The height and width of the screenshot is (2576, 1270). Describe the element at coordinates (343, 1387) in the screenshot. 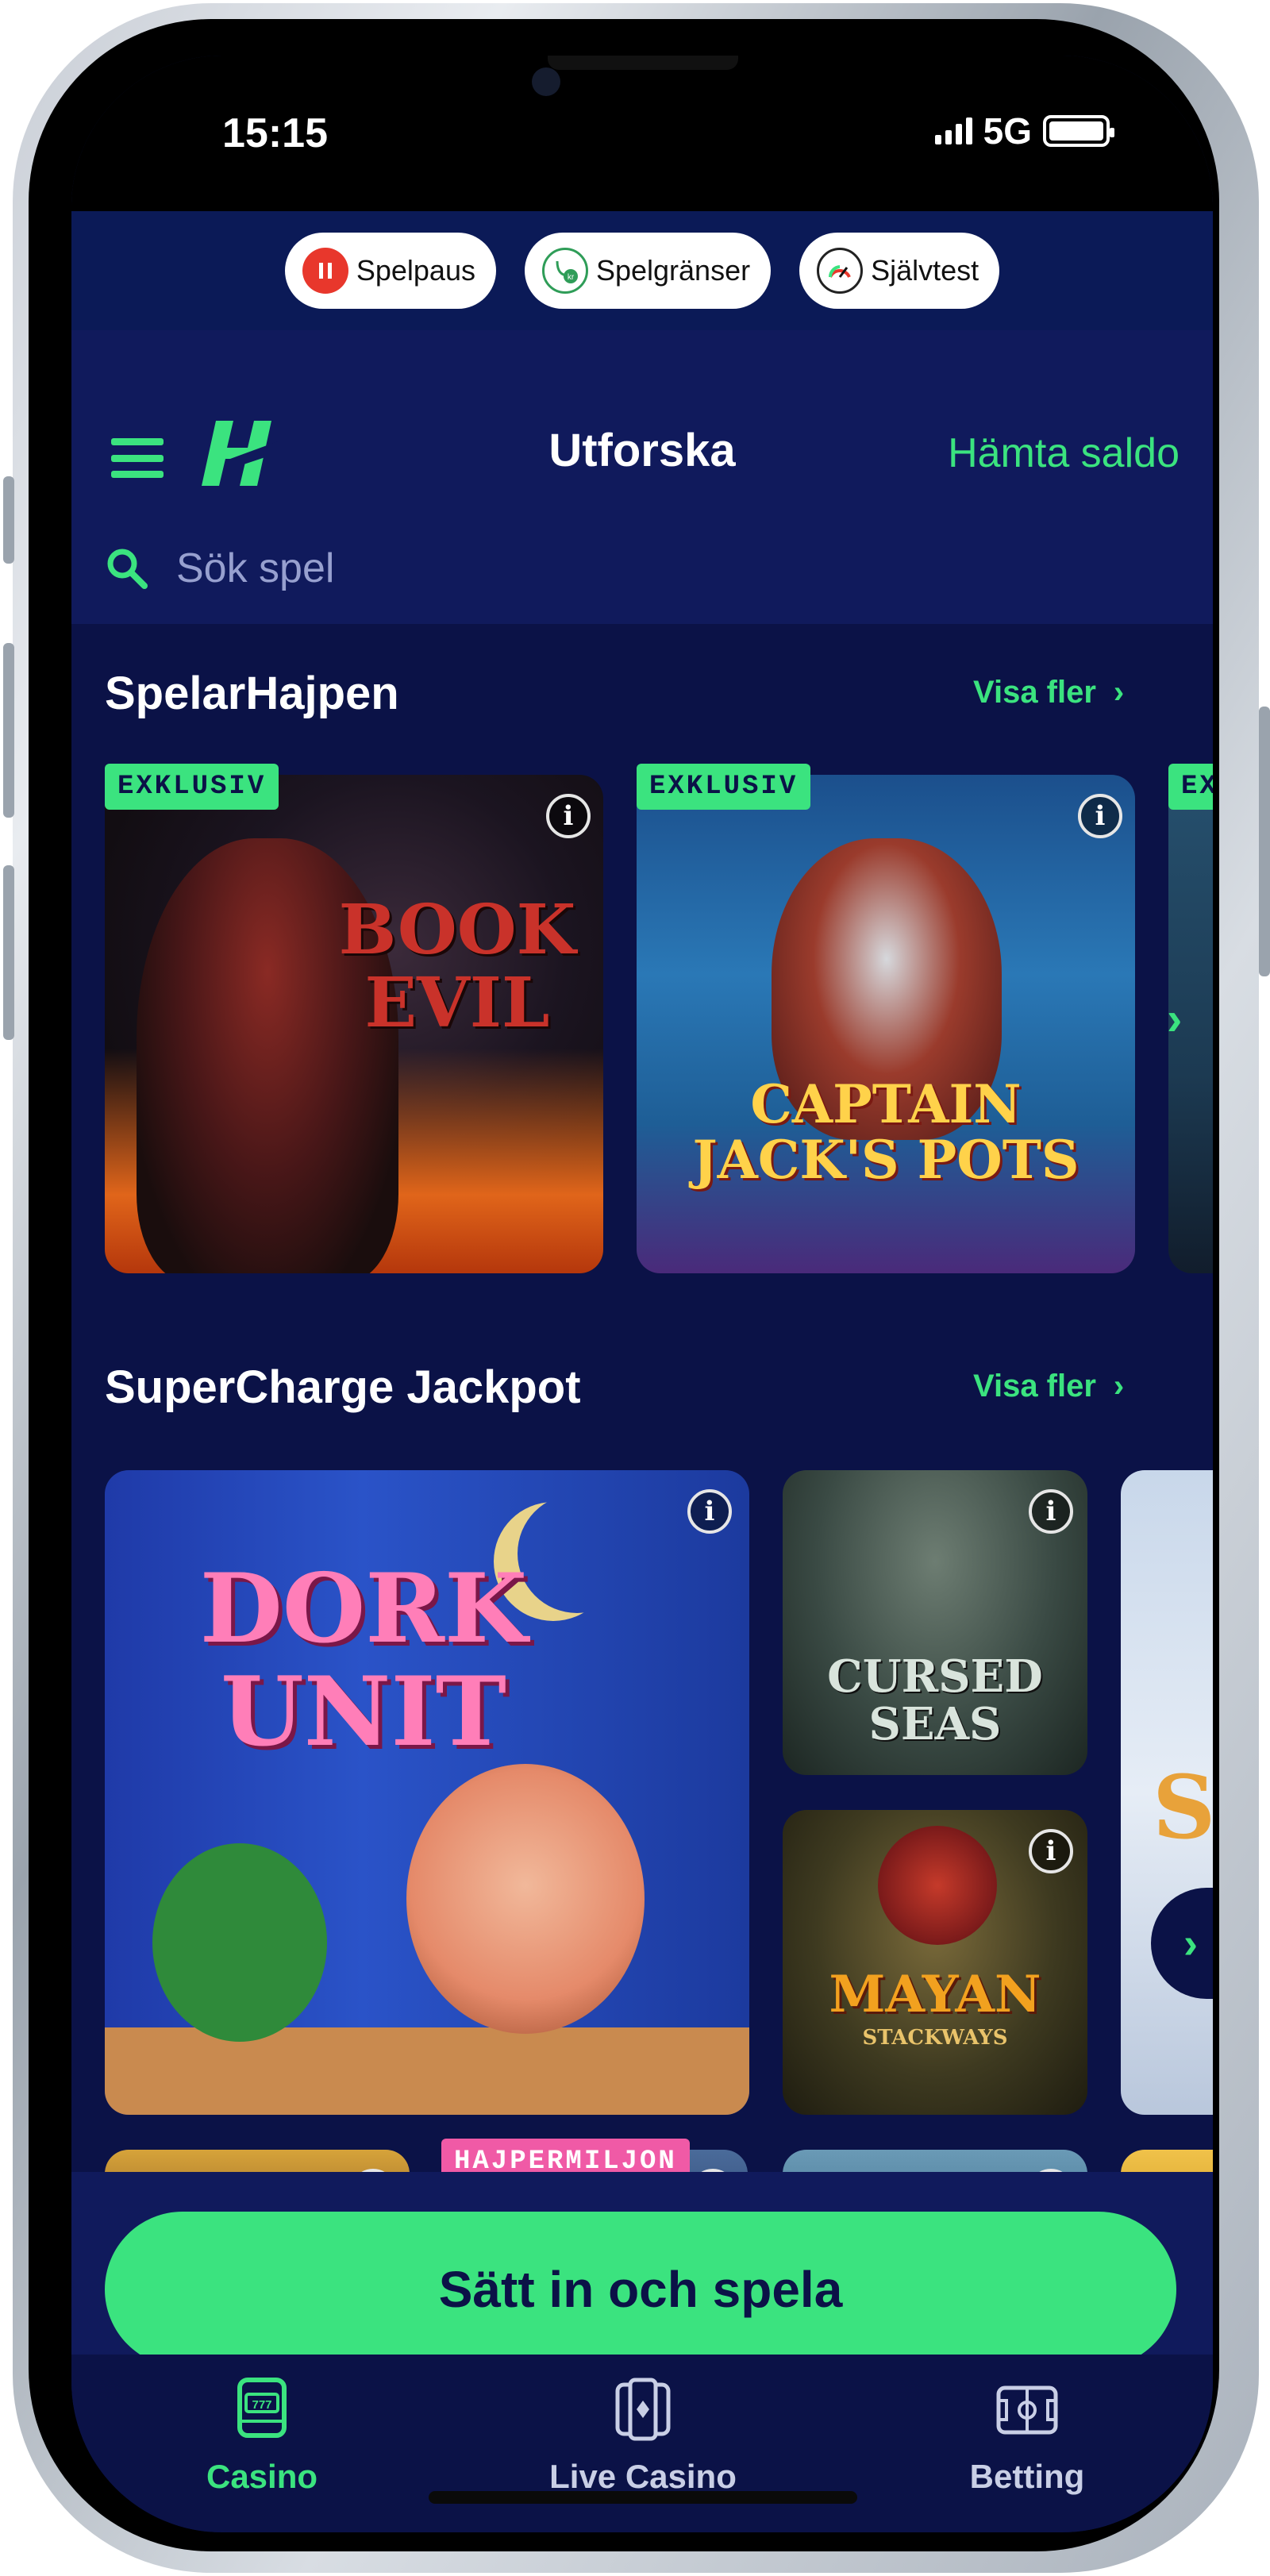

I see `section-title-supercharge-jackpot: SuperCharge Jackpot` at that location.